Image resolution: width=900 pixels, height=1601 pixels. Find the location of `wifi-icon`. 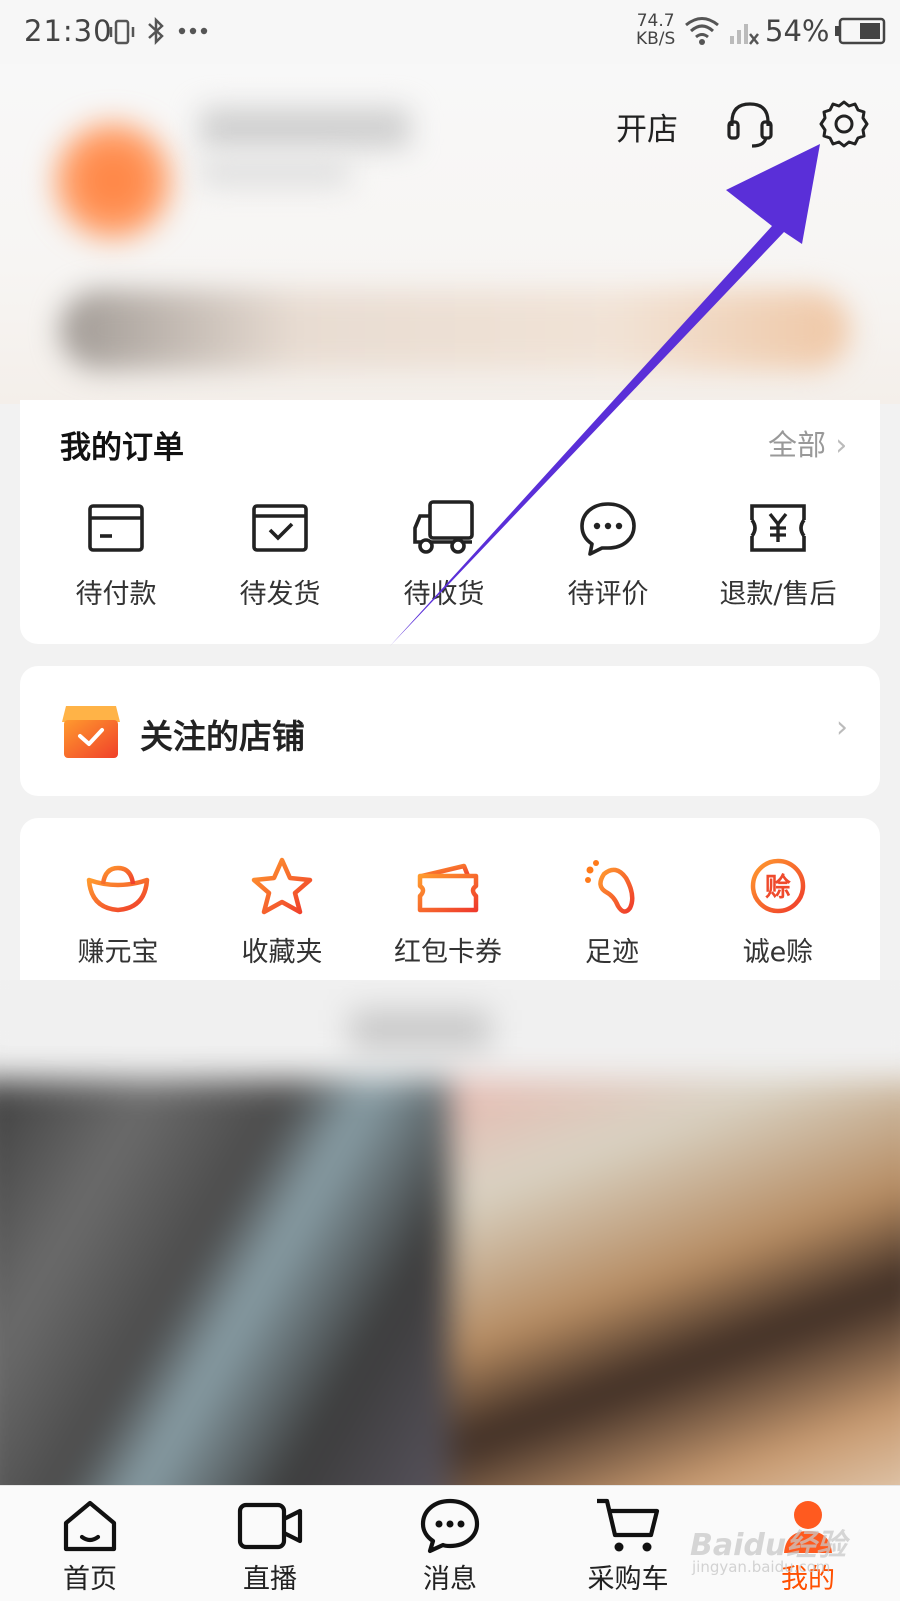

wifi-icon is located at coordinates (702, 31).